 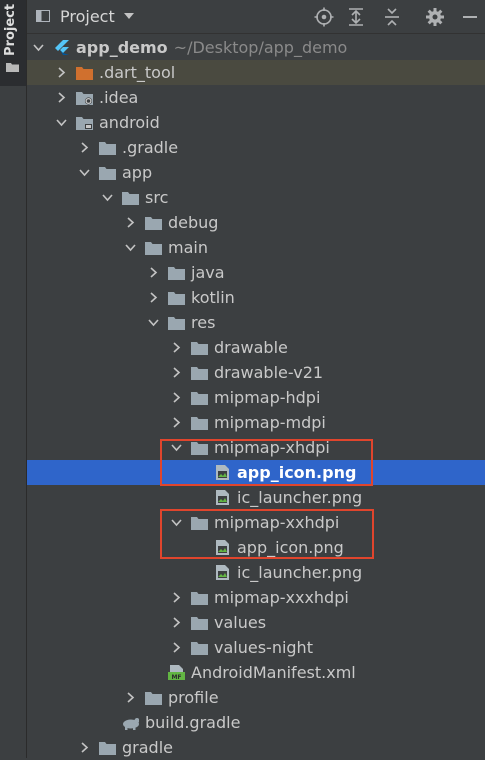 What do you see at coordinates (260, 47) in the screenshot?
I see `project-path: ~/Desktop/app_demo` at bounding box center [260, 47].